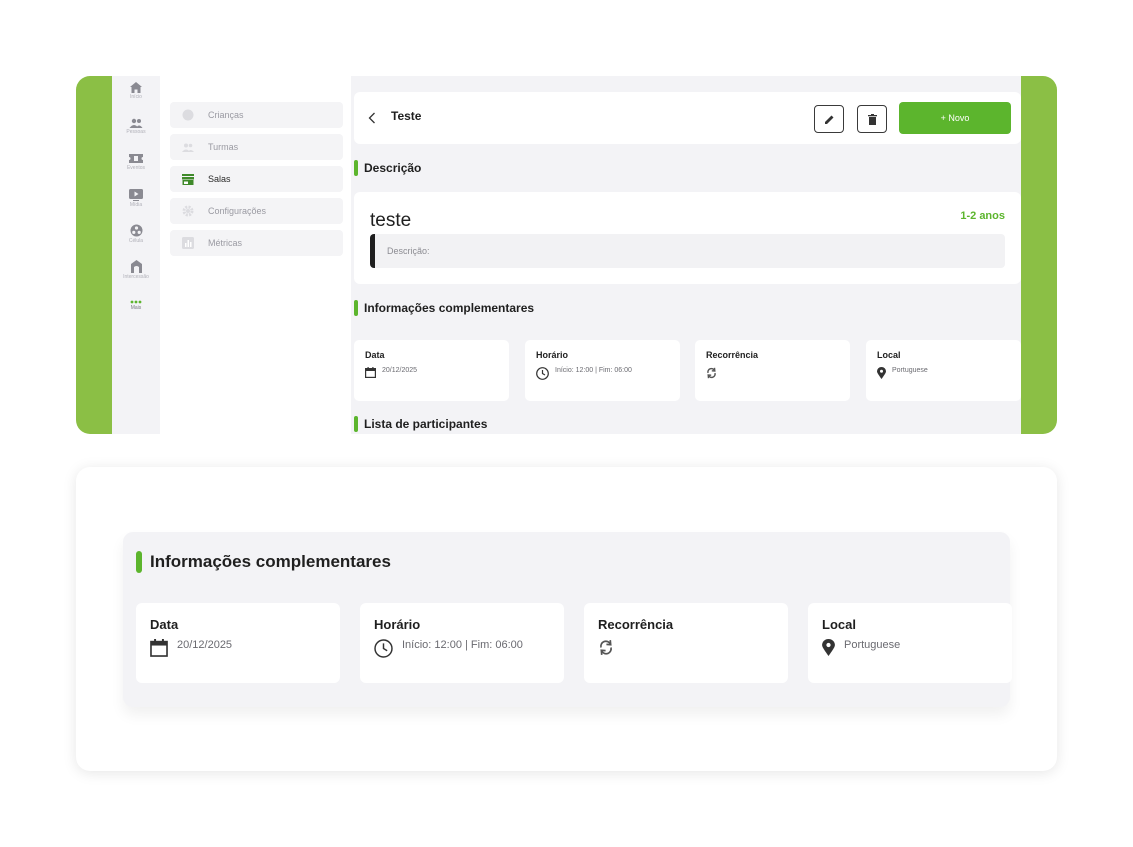  I want to click on rail-item-eventos: Eventos, so click(136, 162).